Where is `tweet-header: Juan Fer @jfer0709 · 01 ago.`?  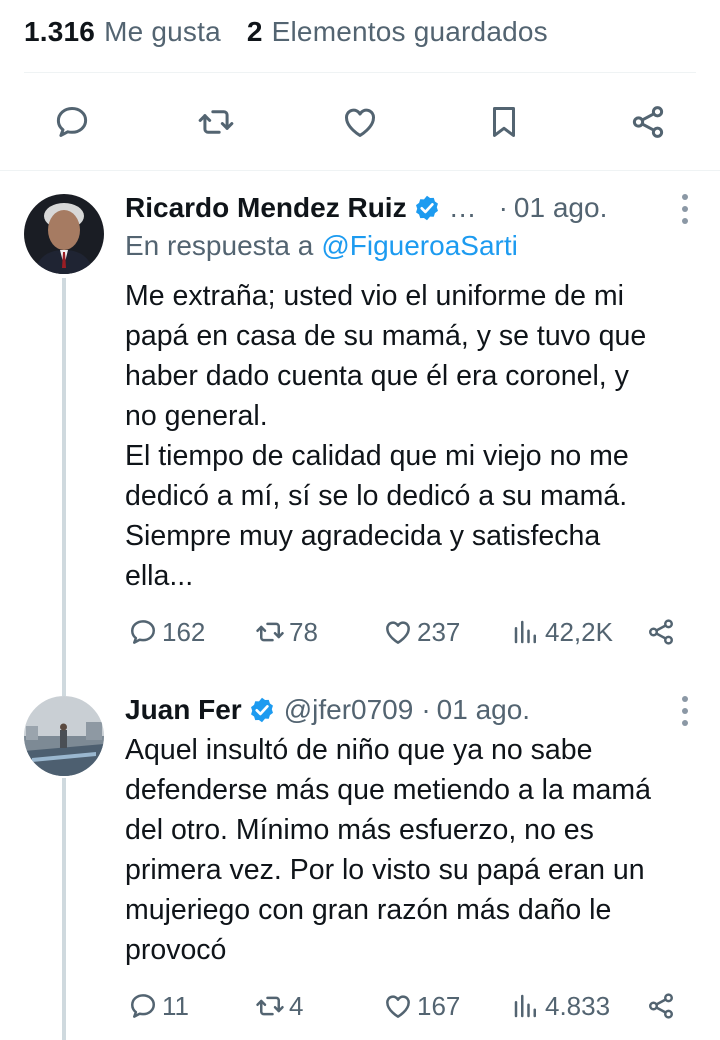
tweet-header: Juan Fer @jfer0709 · 01 ago. is located at coordinates (412, 710).